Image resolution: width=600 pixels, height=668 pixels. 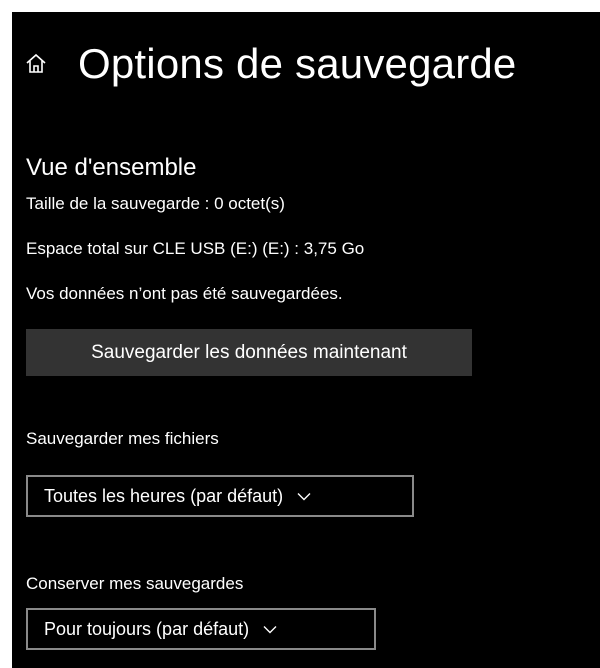 I want to click on overview-heading: Vue d'ensemble, so click(x=111, y=167).